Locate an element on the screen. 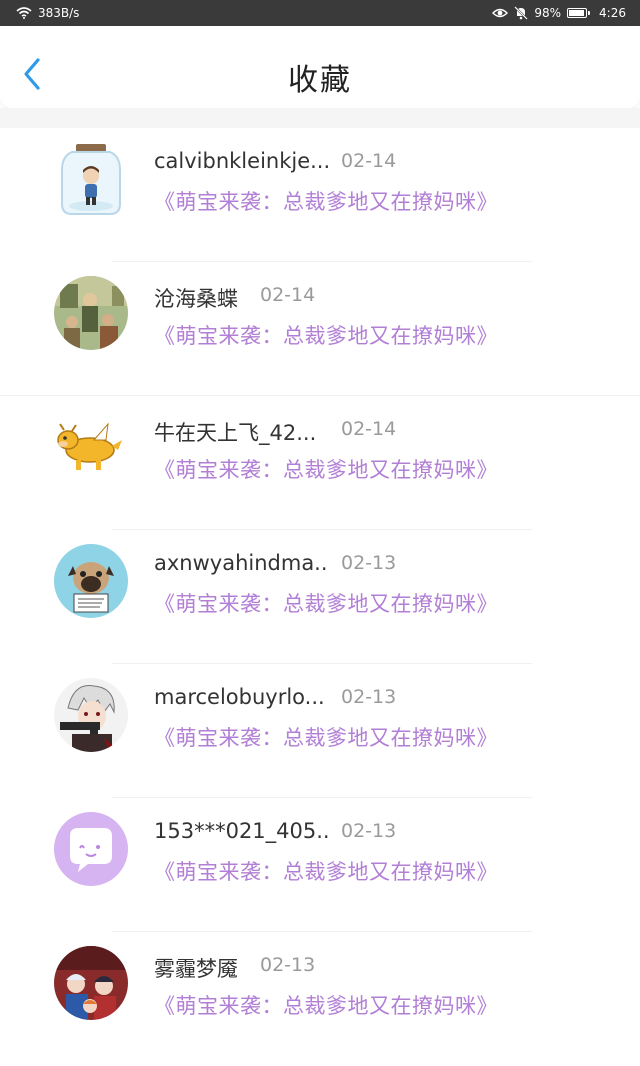  list-item: 沧海桑蝶 02-14 《萌宝来袭：总裁爹地又在撩妈咪》 is located at coordinates (320, 329).